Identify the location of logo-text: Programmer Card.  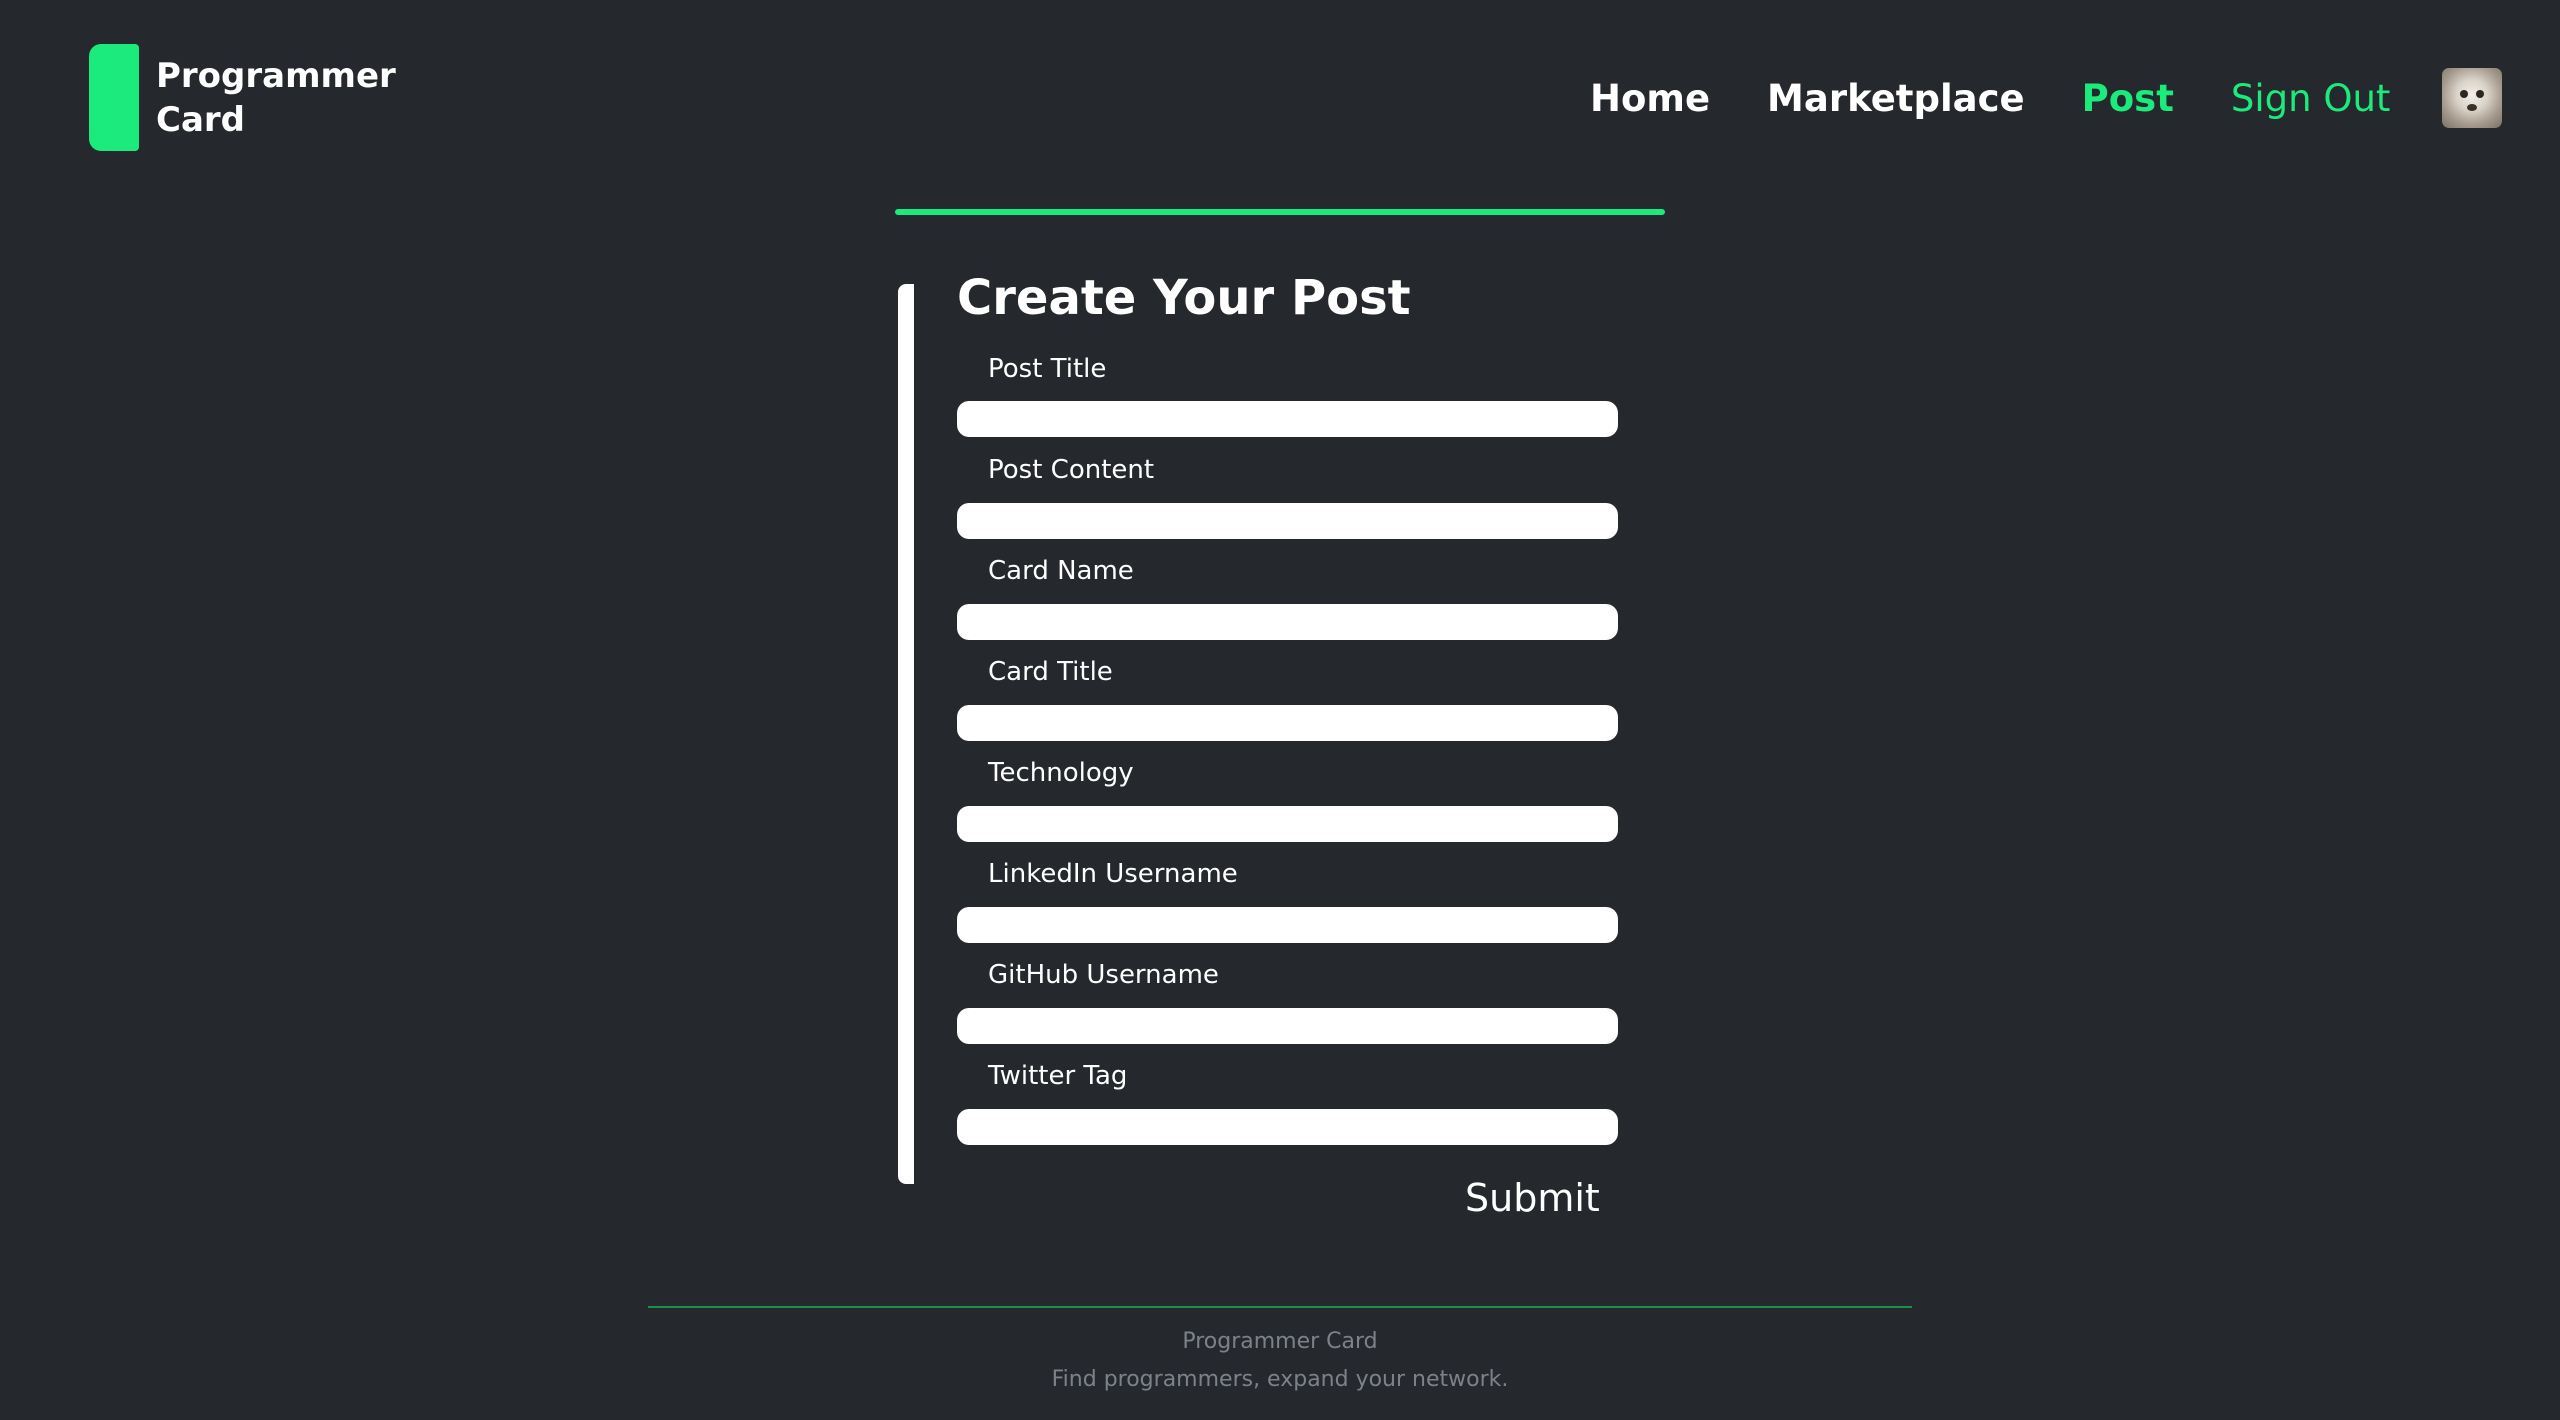
(286, 98).